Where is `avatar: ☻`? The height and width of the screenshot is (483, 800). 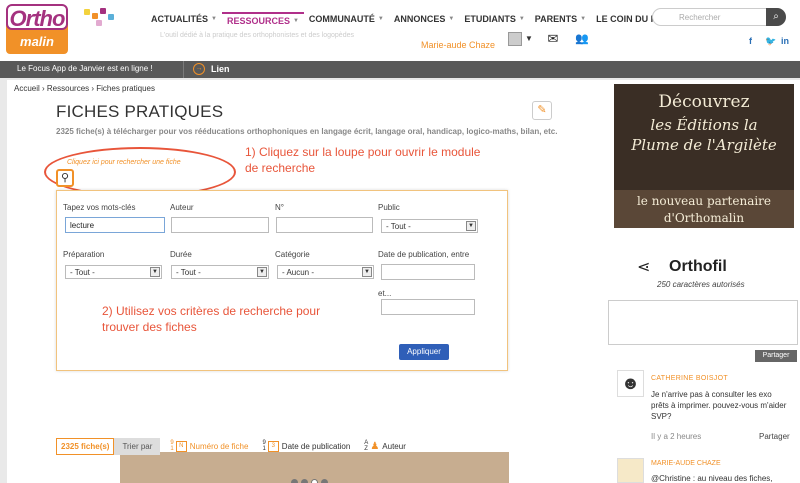 avatar: ☻ is located at coordinates (630, 383).